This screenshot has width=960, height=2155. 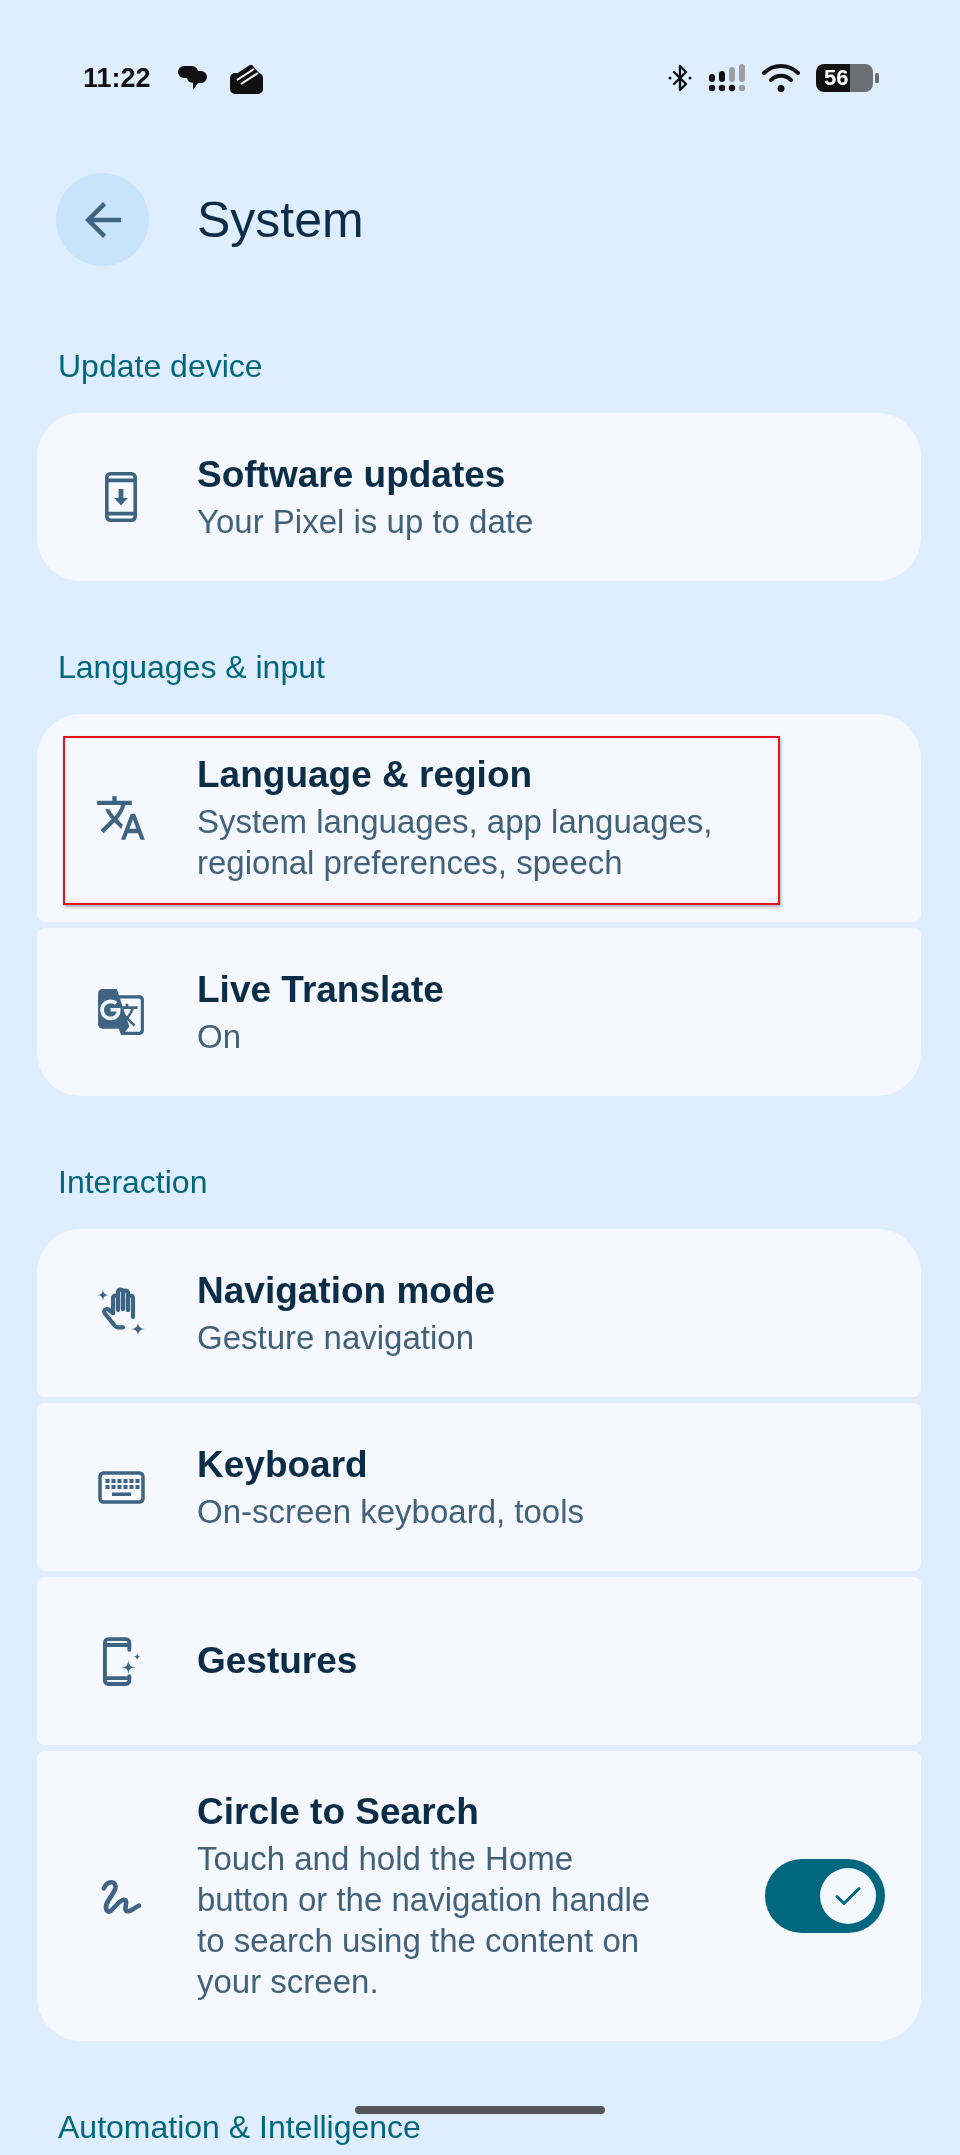 What do you see at coordinates (391, 1511) in the screenshot?
I see `setting-summary: On-screen keyboard, tools` at bounding box center [391, 1511].